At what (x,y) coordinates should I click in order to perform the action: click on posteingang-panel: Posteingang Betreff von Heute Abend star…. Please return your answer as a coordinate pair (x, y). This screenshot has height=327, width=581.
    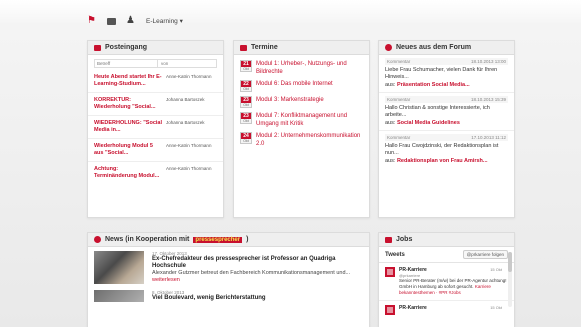
    Looking at the image, I should click on (155, 129).